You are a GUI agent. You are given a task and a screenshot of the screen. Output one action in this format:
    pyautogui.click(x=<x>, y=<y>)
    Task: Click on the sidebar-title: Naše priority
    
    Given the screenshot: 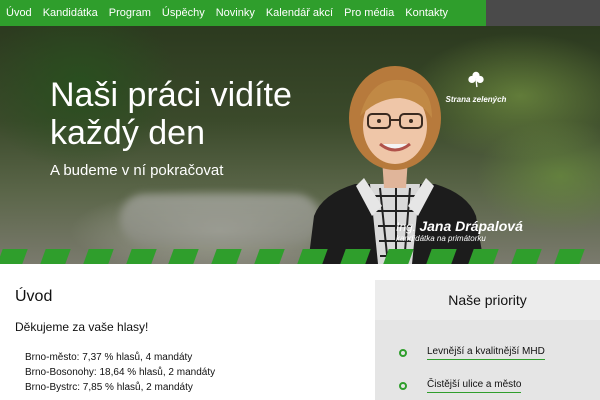 What is the action you would take?
    pyautogui.click(x=487, y=300)
    